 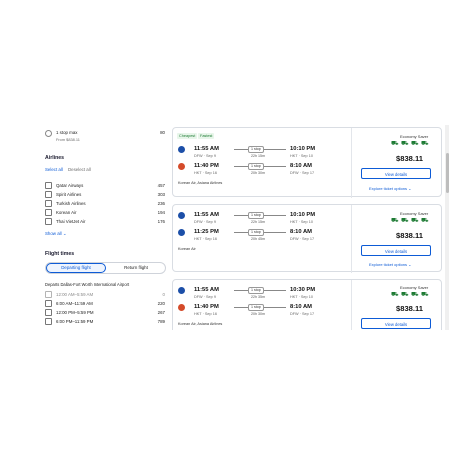 I want to click on outbound-duration: 22h 35m, so click(x=258, y=297).